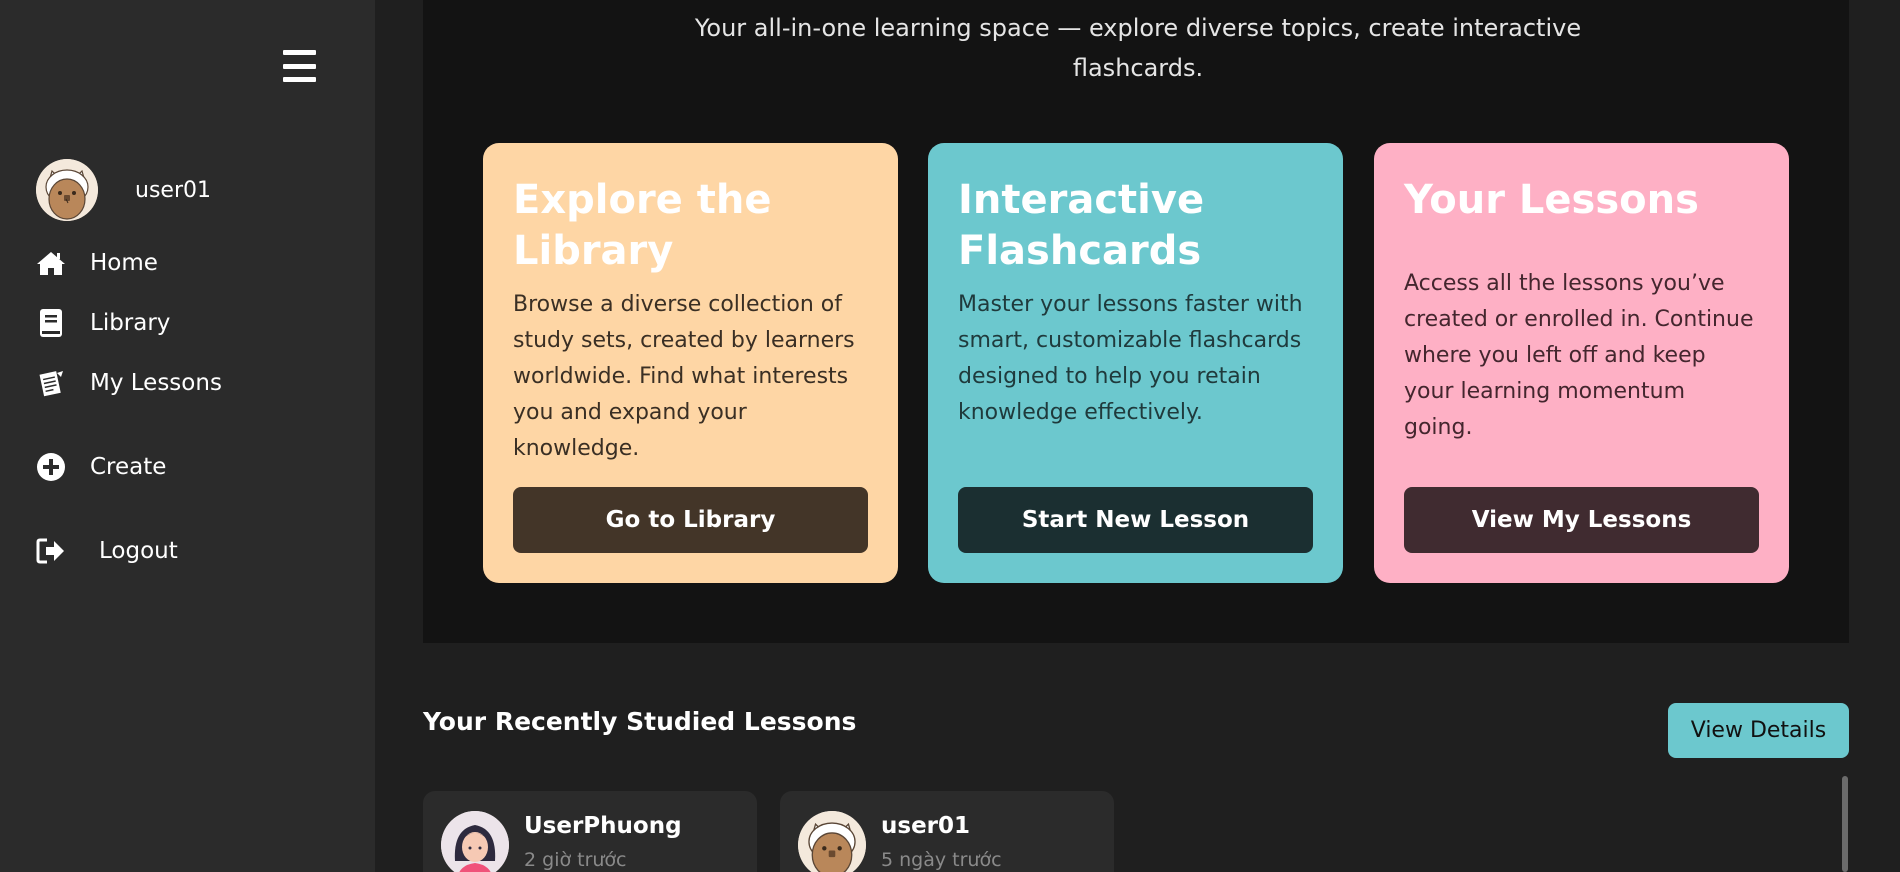  Describe the element at coordinates (123, 190) in the screenshot. I see `user-profile: user01` at that location.